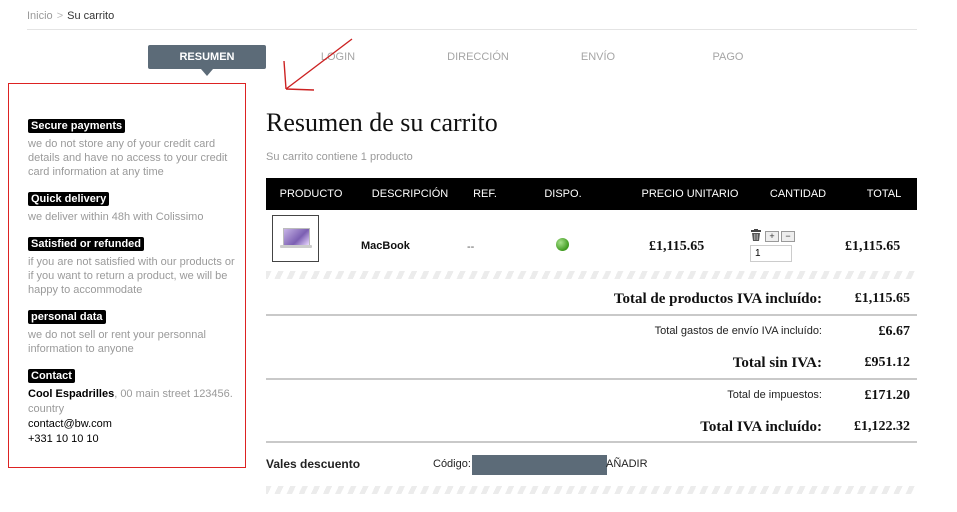 The height and width of the screenshot is (512, 957). Describe the element at coordinates (771, 253) in the screenshot. I see `quantity-input` at that location.